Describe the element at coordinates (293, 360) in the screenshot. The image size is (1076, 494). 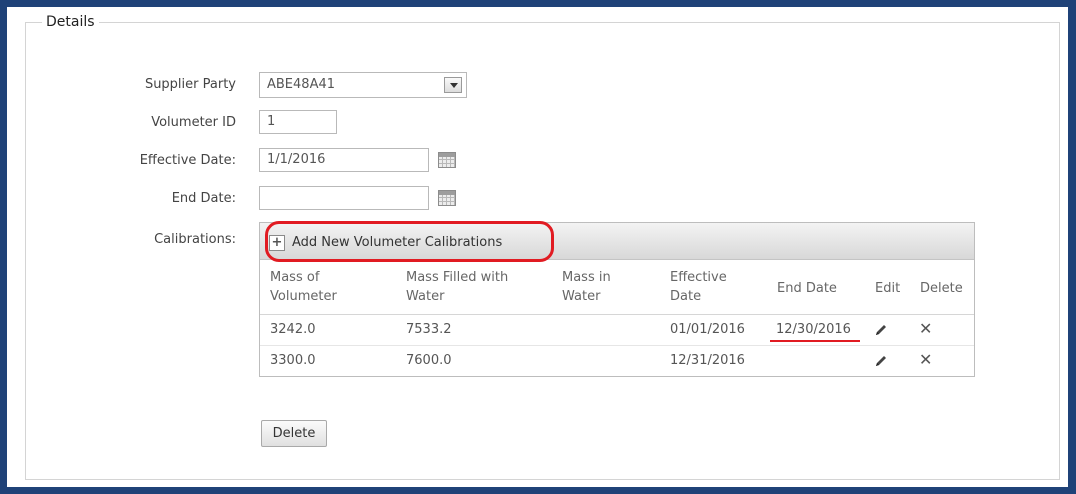
I see `cell-mass-of-volumeter: 3300.0` at that location.